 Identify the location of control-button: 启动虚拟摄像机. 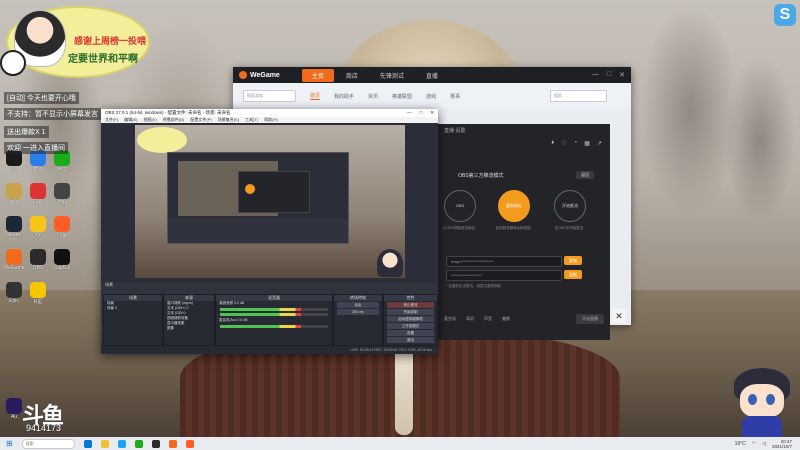
(410, 319).